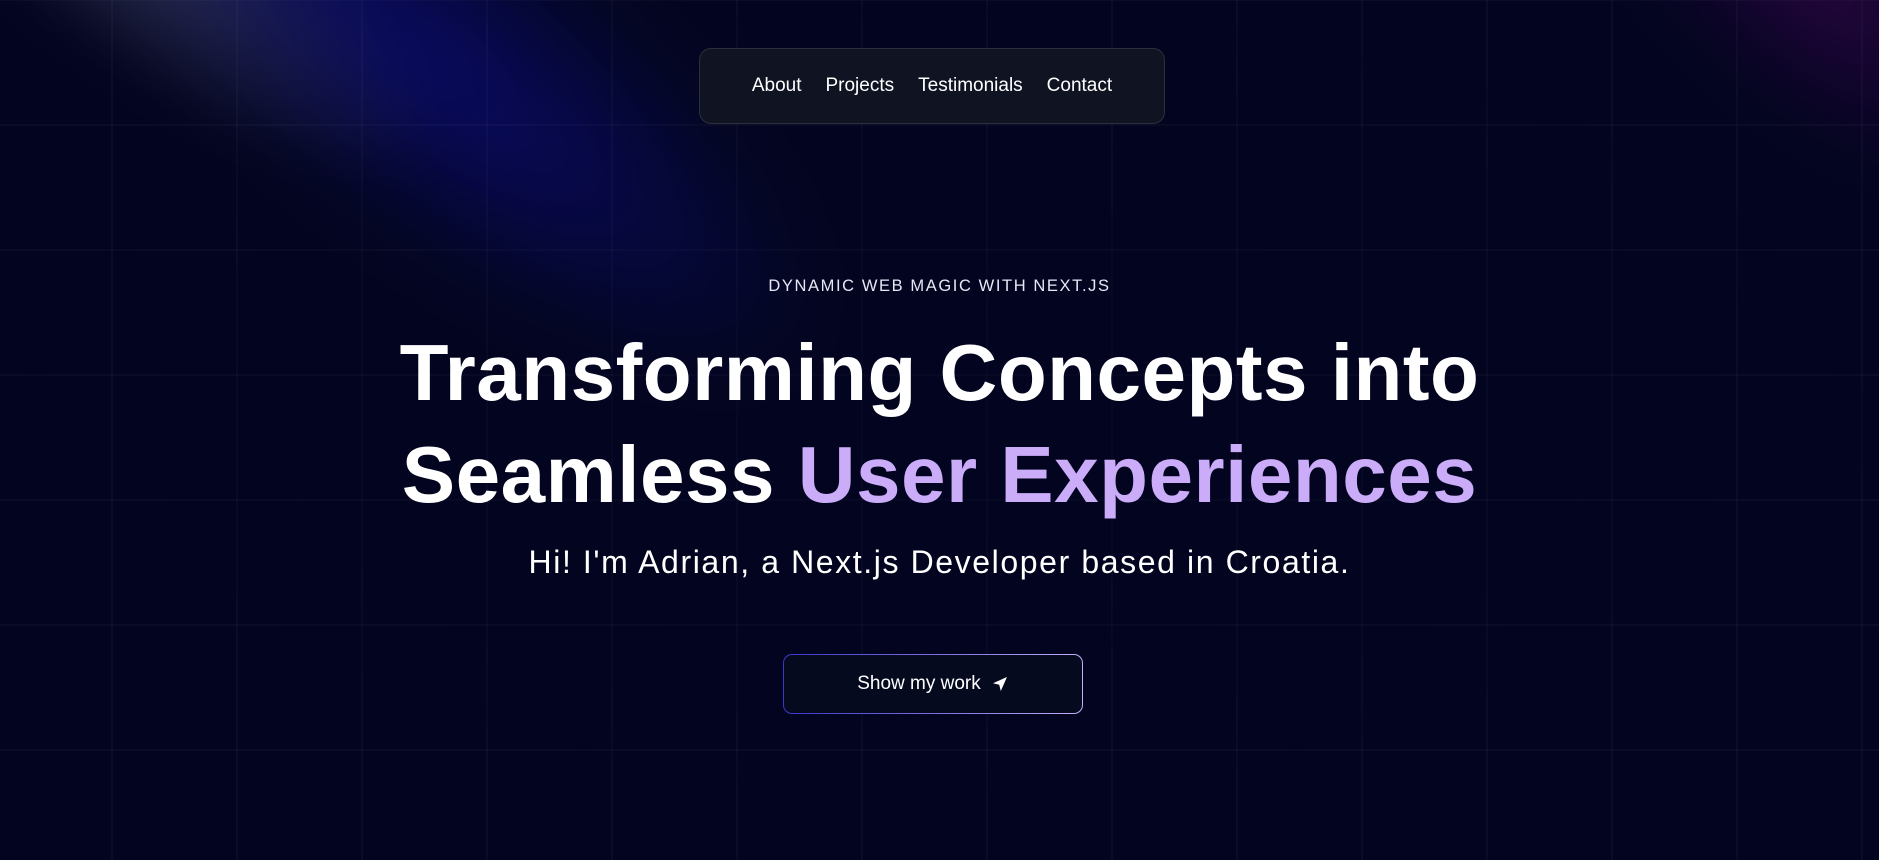 The width and height of the screenshot is (1879, 860). I want to click on headline-plain-text: Seamless, so click(599, 474).